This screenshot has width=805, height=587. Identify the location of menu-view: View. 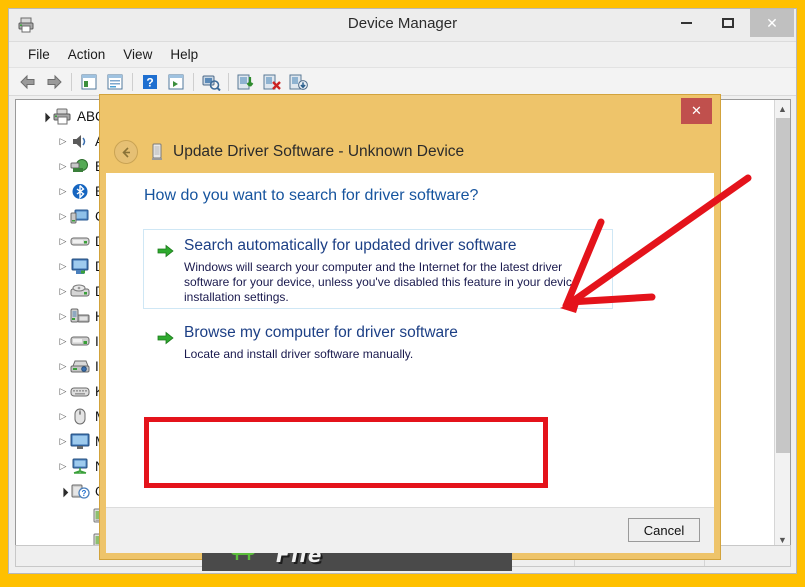
(137, 54).